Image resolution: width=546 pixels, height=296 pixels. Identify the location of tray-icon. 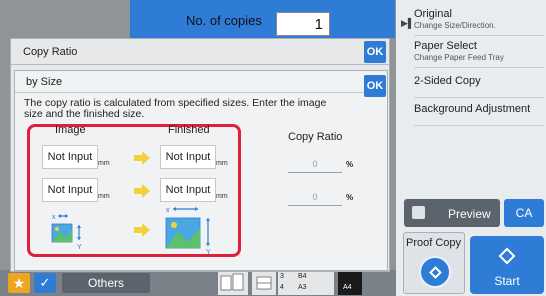
(264, 283).